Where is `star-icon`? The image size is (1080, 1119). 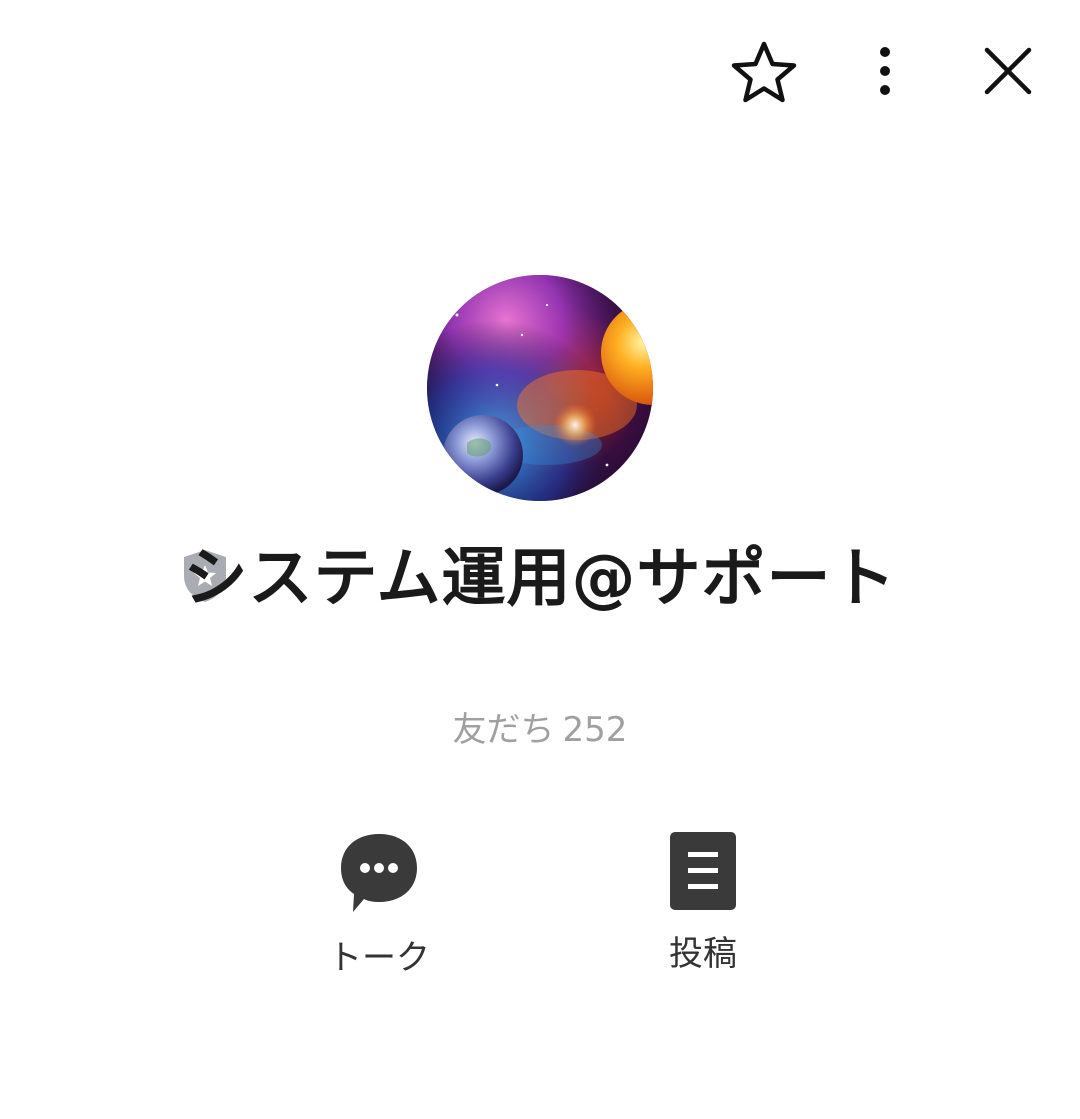 star-icon is located at coordinates (764, 72).